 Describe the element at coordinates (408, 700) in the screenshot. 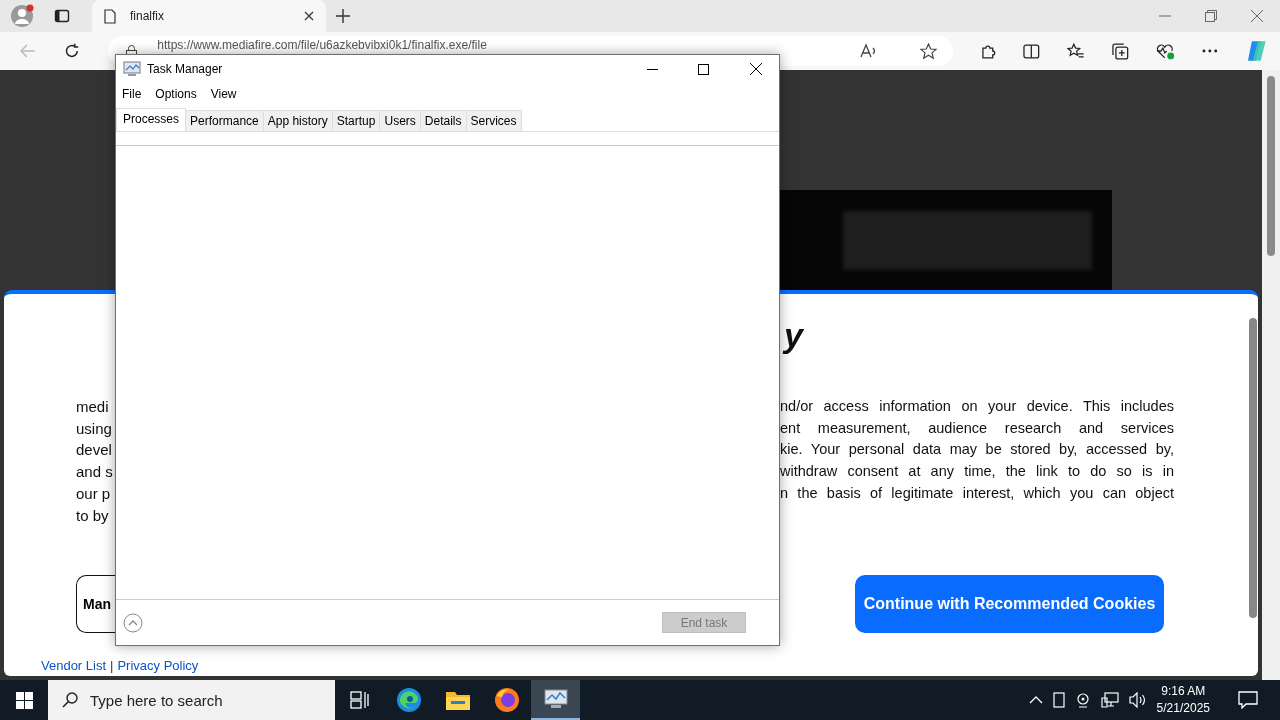

I see `browser-icon` at that location.